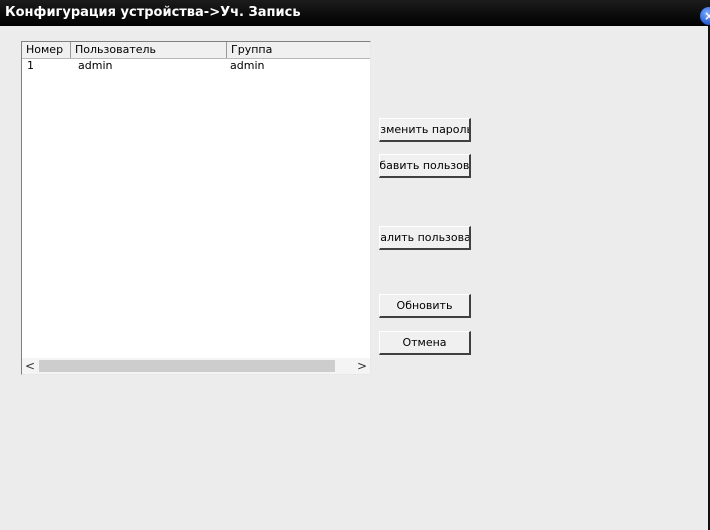 The height and width of the screenshot is (530, 710). What do you see at coordinates (153, 12) in the screenshot?
I see `window-title: Конфигурация устройства->Уч. Запись` at bounding box center [153, 12].